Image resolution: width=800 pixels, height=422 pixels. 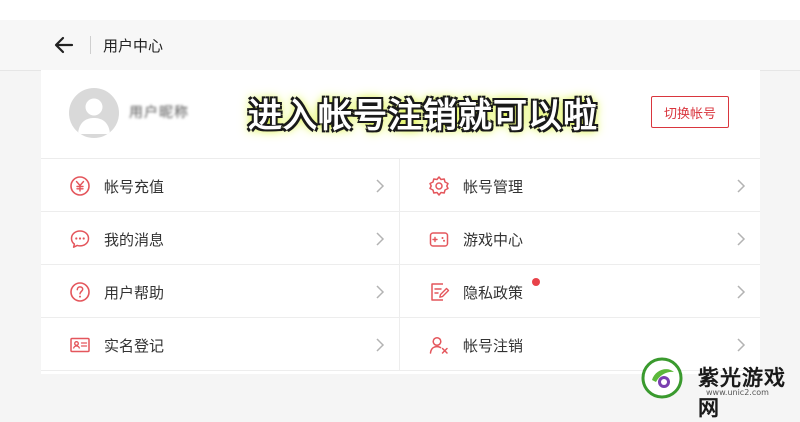 What do you see at coordinates (690, 112) in the screenshot?
I see `switch-account-button: 切换帐号` at bounding box center [690, 112].